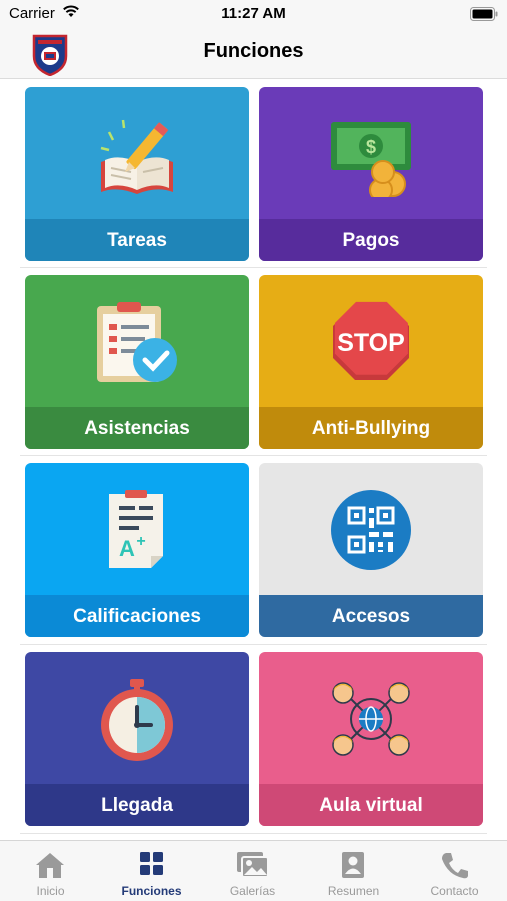  What do you see at coordinates (136, 156) in the screenshot?
I see `homework-book-pencil-icon` at bounding box center [136, 156].